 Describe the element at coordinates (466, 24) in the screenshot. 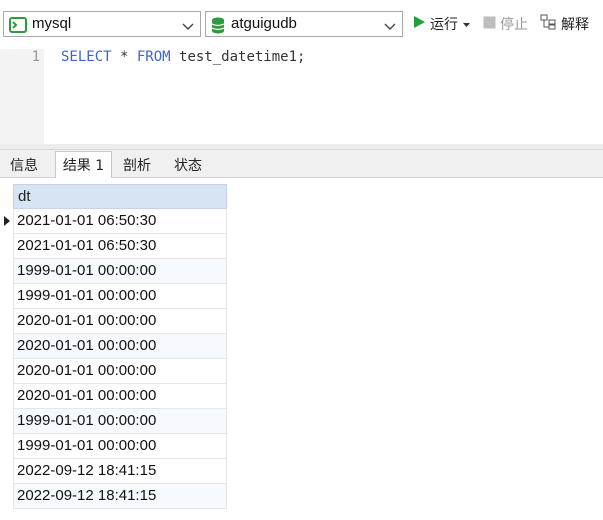

I see `run-dropdown-icon` at that location.